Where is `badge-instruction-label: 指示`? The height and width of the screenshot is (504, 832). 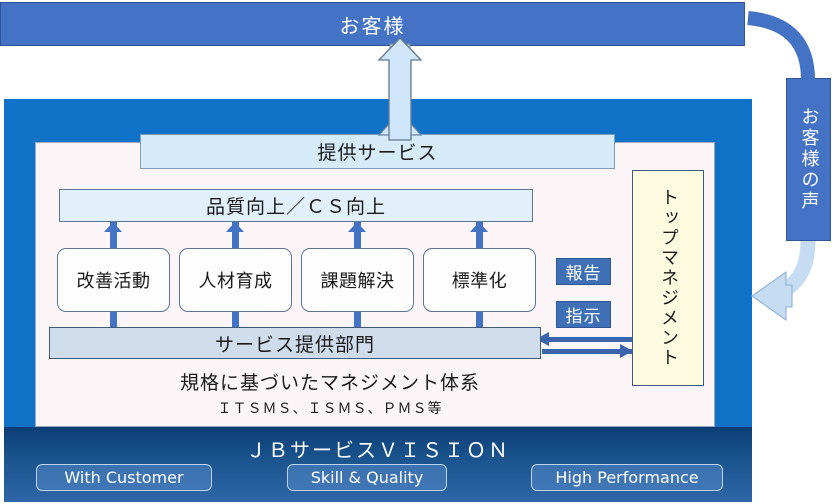
badge-instruction-label: 指示 is located at coordinates (583, 317).